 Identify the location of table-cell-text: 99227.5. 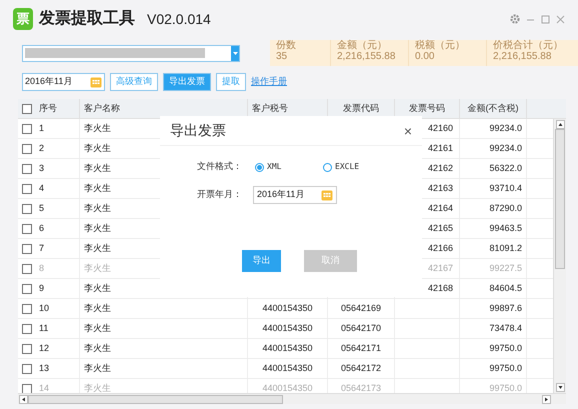
(505, 268).